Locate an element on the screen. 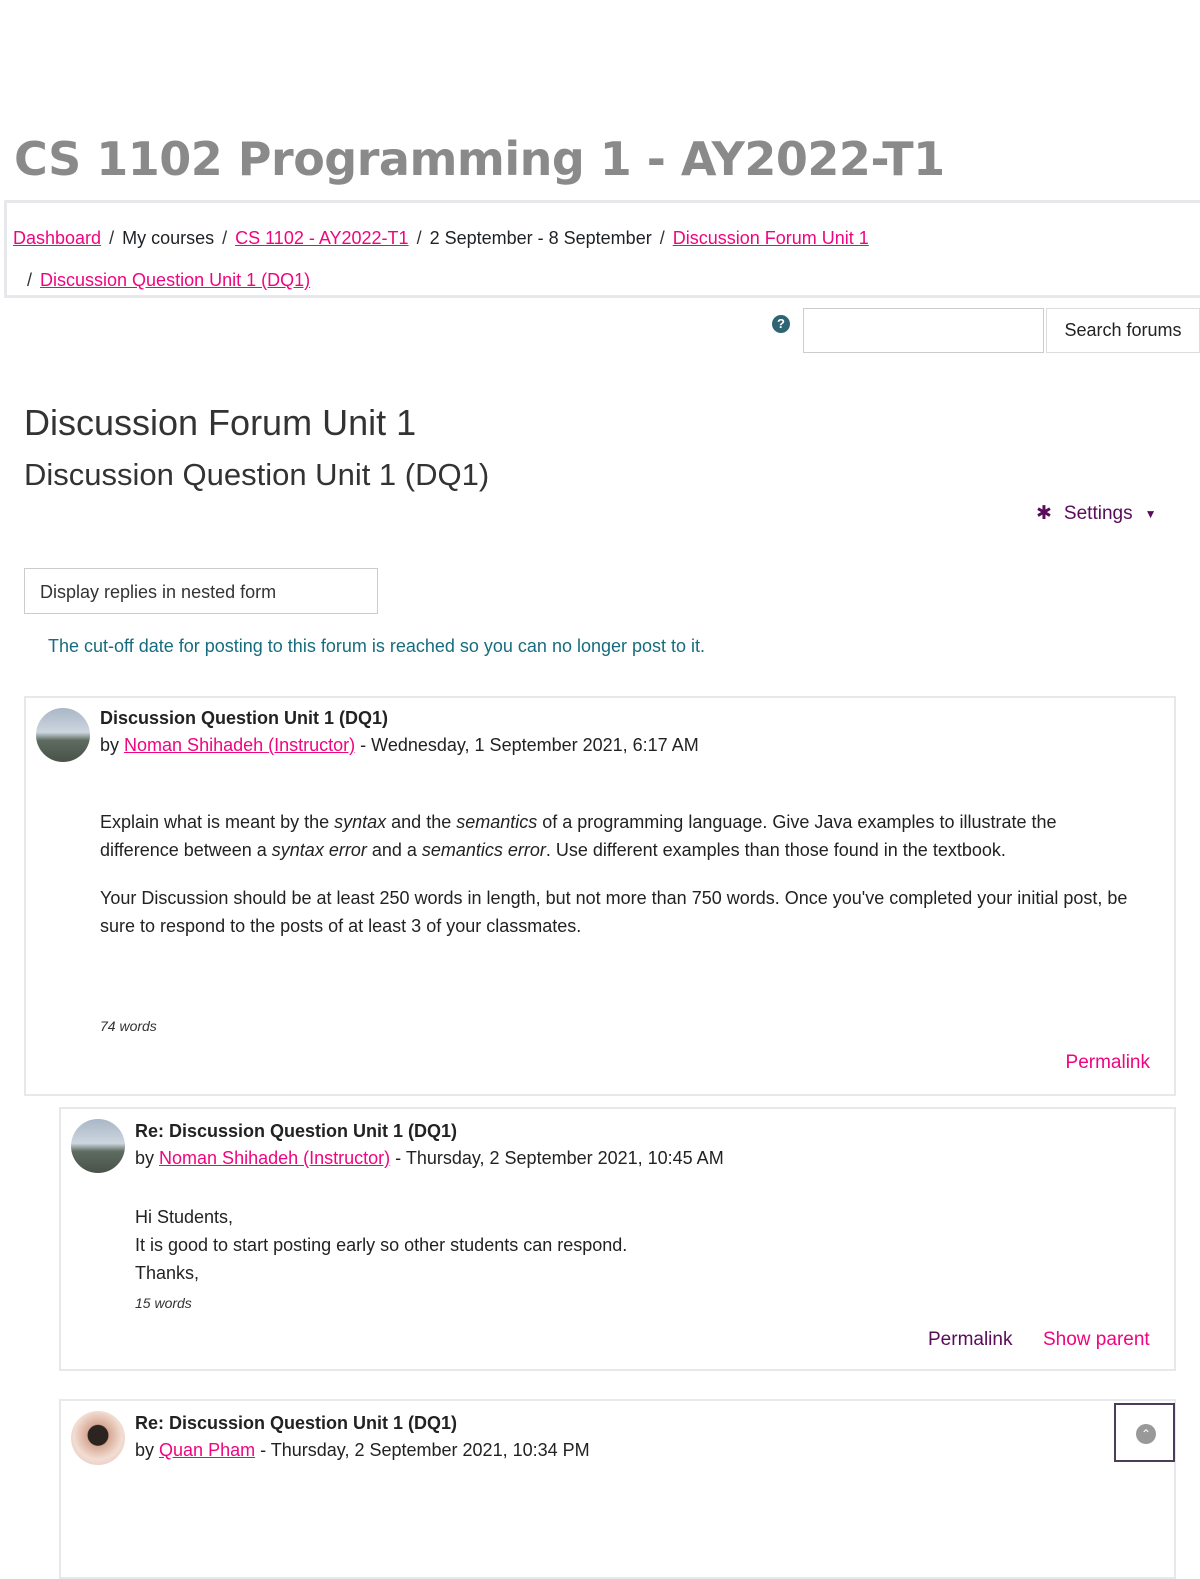 The width and height of the screenshot is (1200, 1579). settings-menu: ✱ Settings ▼ is located at coordinates (1096, 513).